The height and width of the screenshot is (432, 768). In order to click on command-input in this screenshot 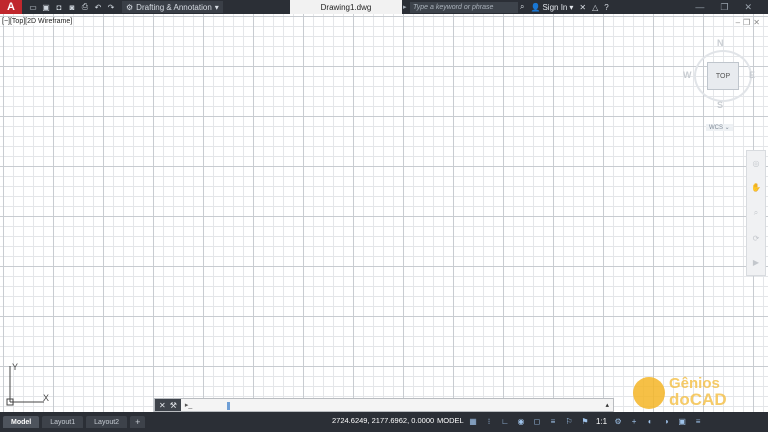, I will do `click(392, 405)`.